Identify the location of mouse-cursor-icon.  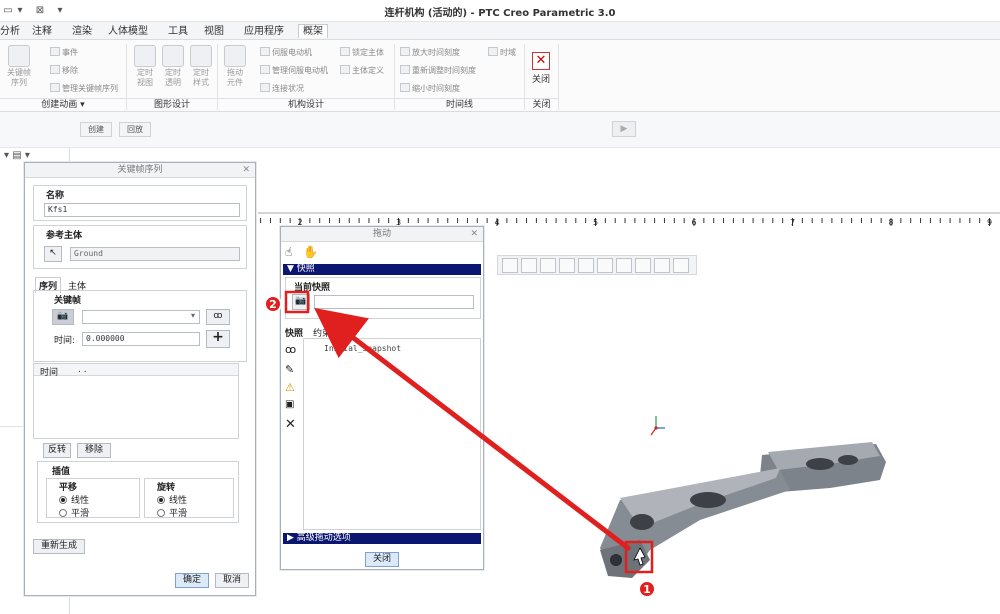
(639, 556).